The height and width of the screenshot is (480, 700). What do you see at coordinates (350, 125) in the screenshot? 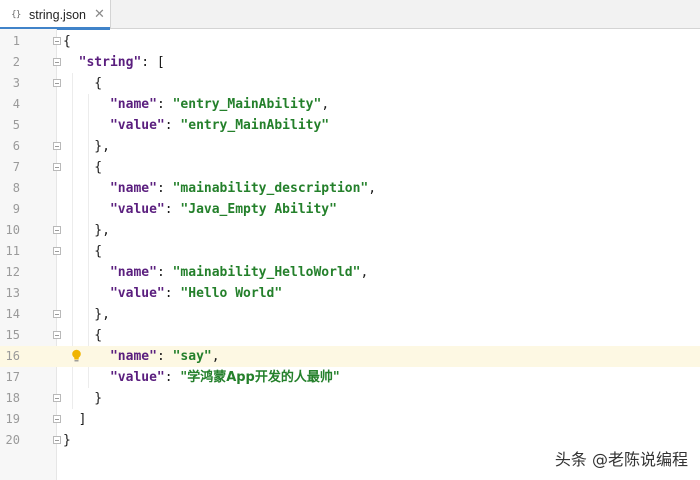
I see `code-line: 5 "value": "entry_MainAbility"` at bounding box center [350, 125].